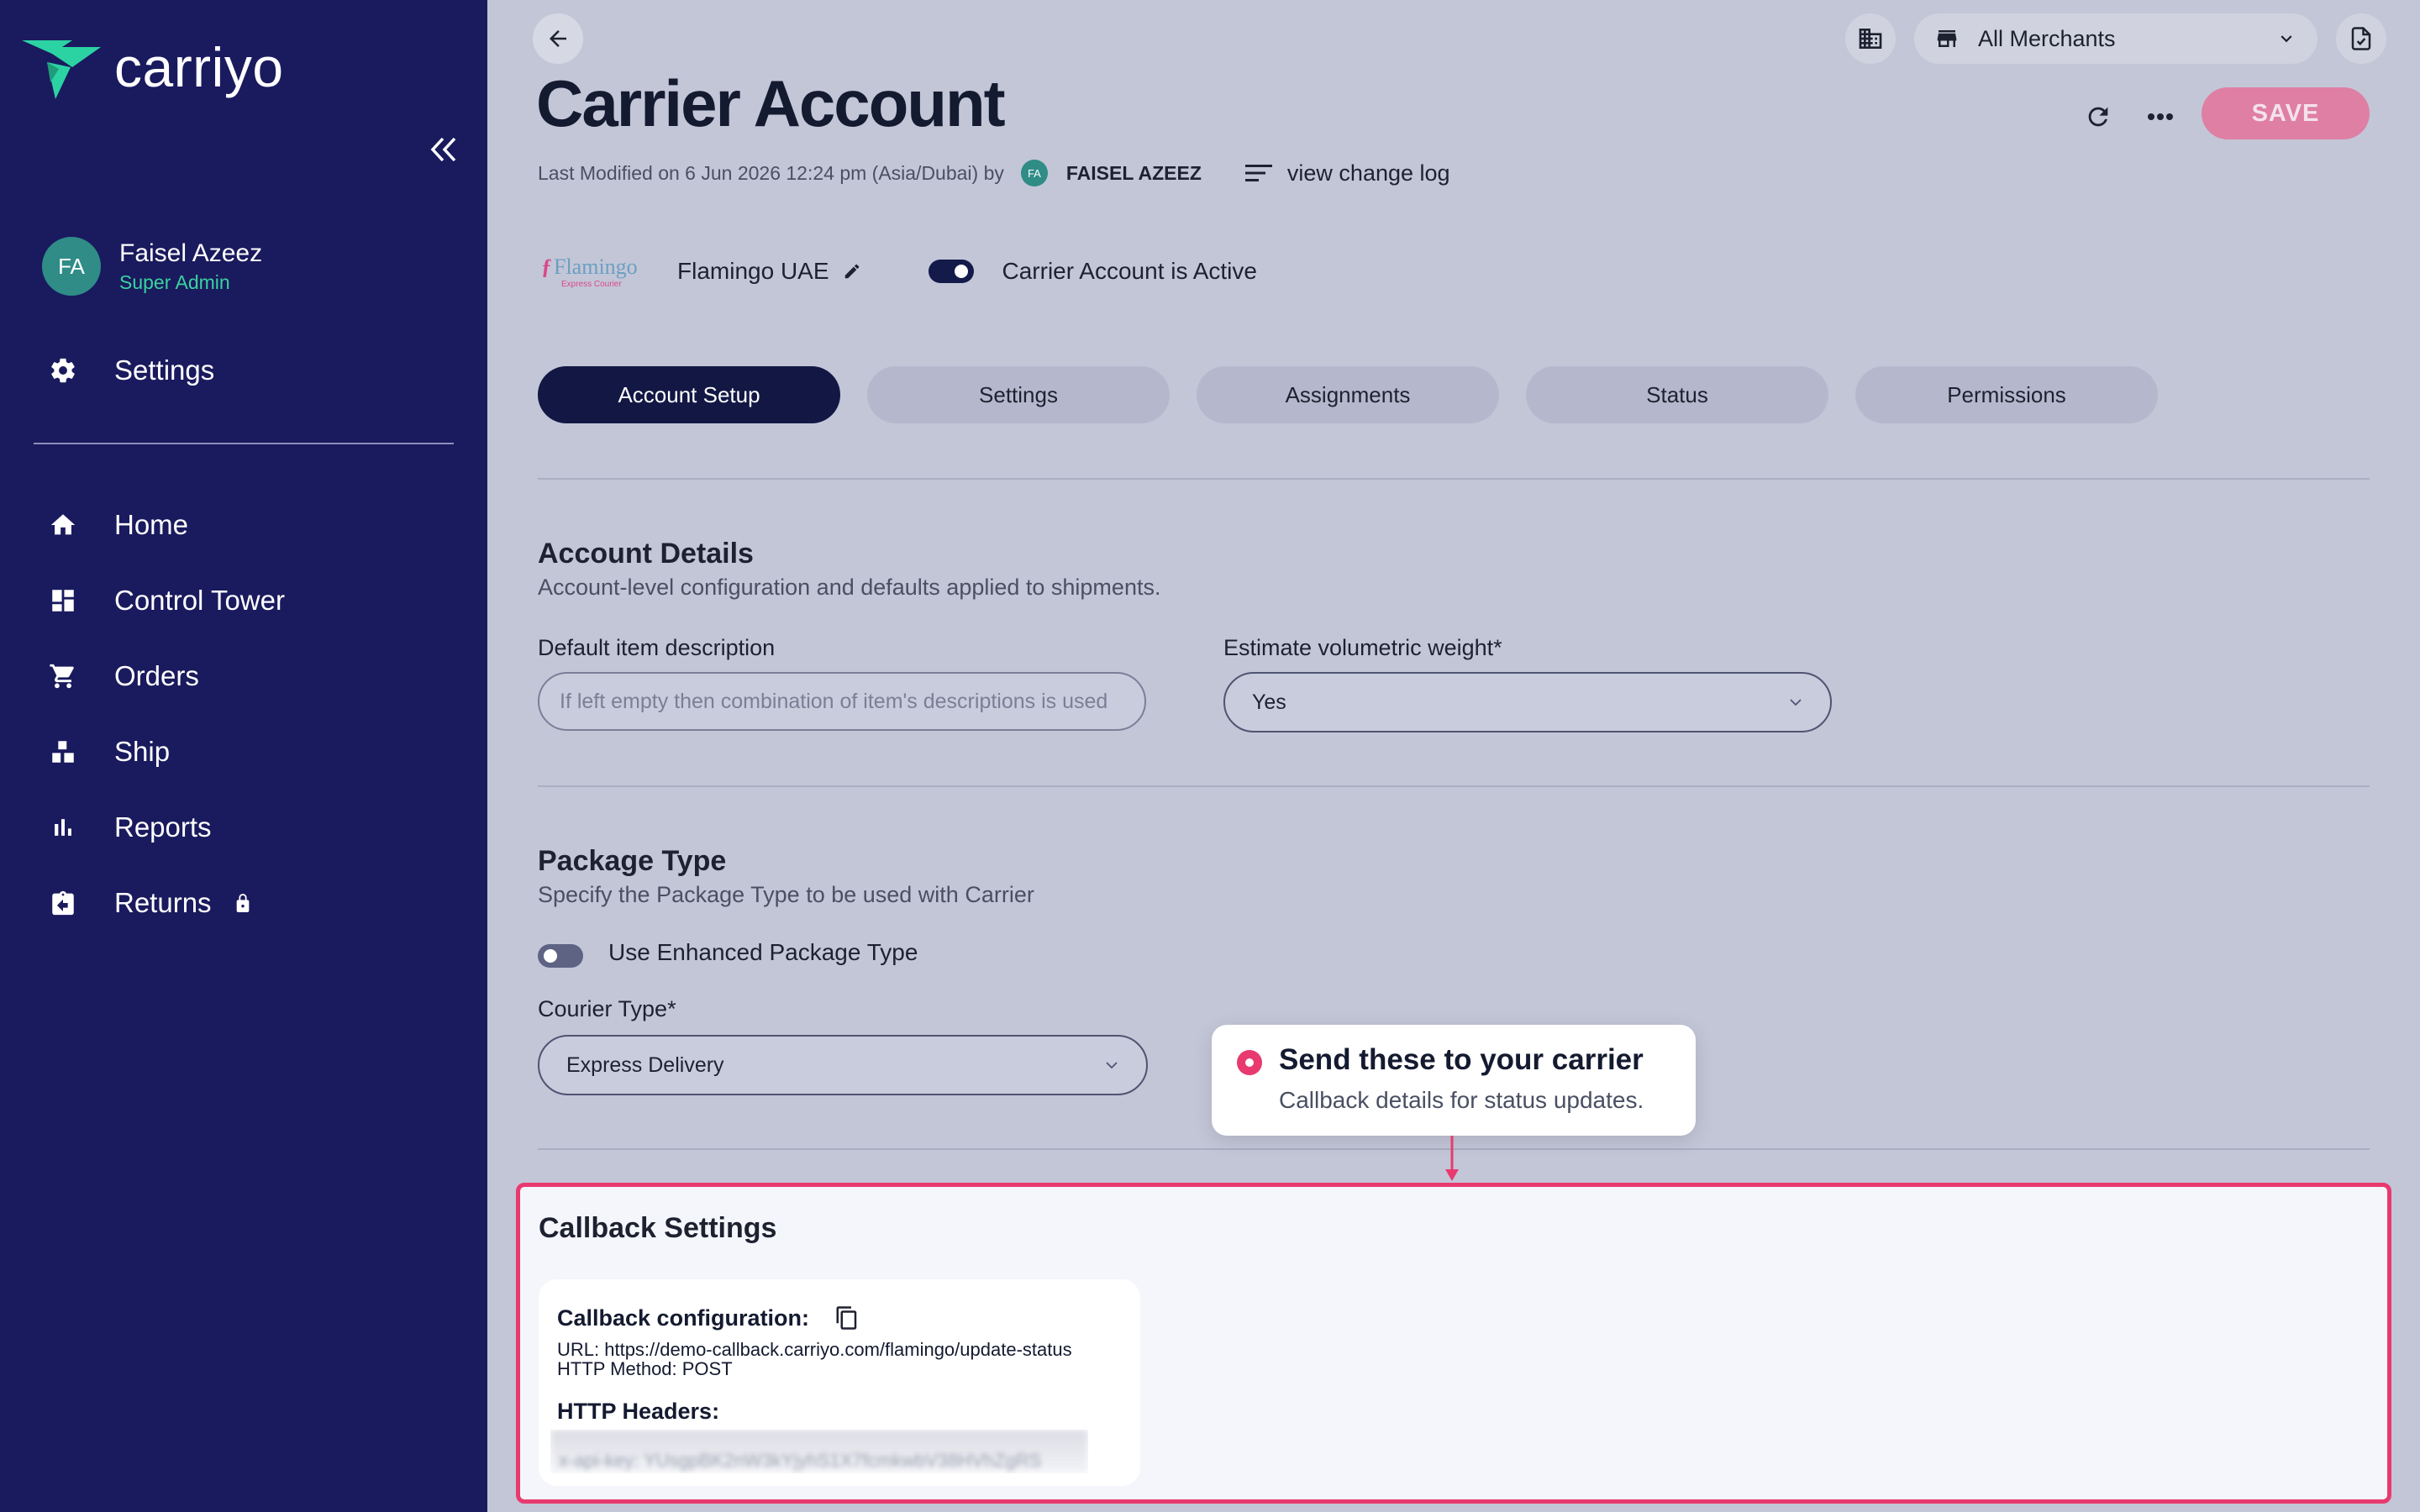 This screenshot has width=2420, height=1512. I want to click on sidebar-item-settings: Settings, so click(130, 370).